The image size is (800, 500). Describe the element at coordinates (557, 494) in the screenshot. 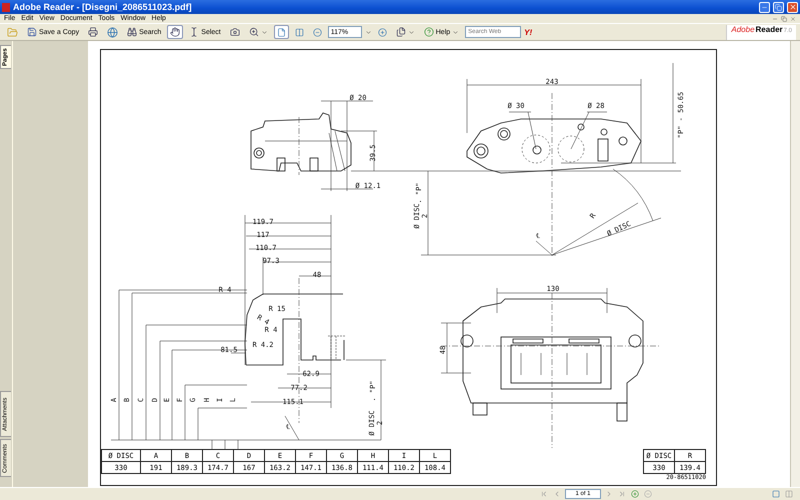

I see `previous-icon` at that location.